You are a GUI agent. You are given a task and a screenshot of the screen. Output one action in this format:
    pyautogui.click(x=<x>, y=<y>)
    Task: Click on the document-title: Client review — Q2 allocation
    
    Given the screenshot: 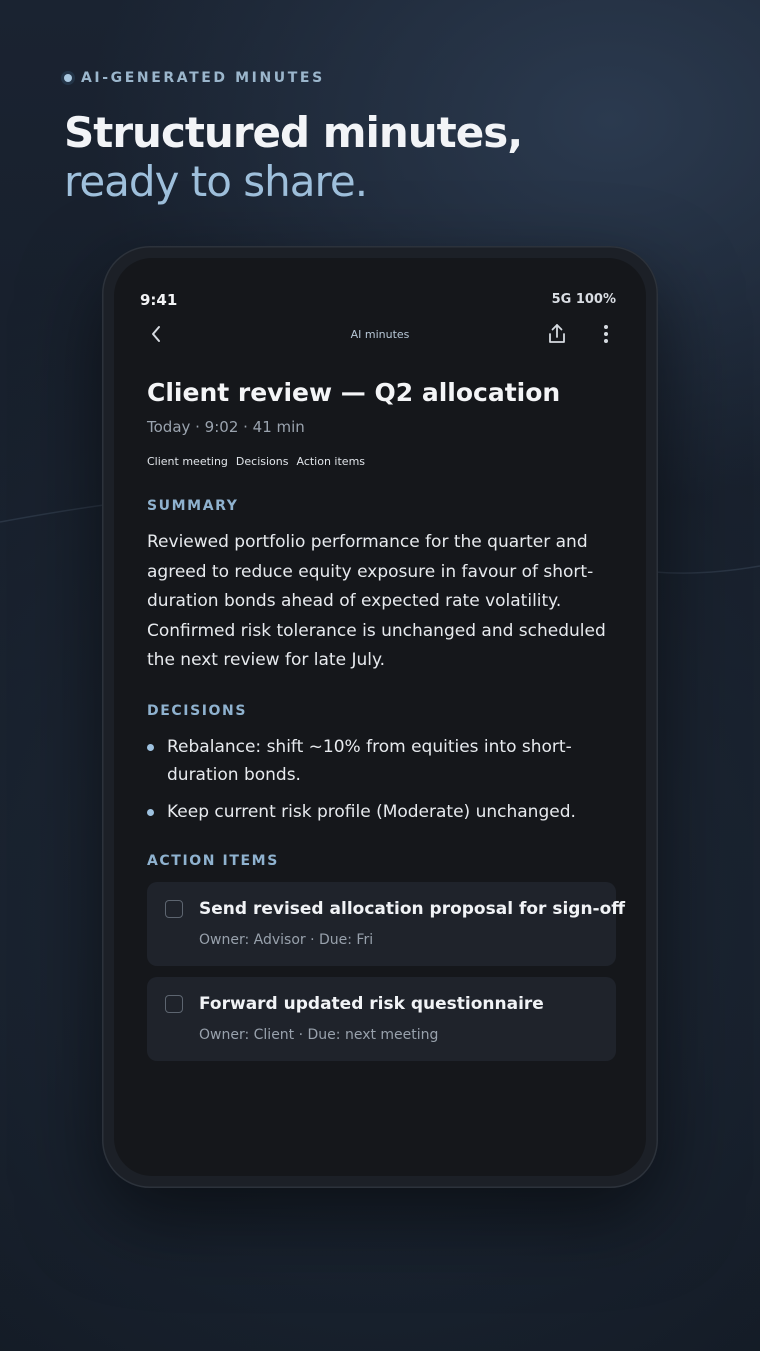 What is the action you would take?
    pyautogui.click(x=354, y=392)
    